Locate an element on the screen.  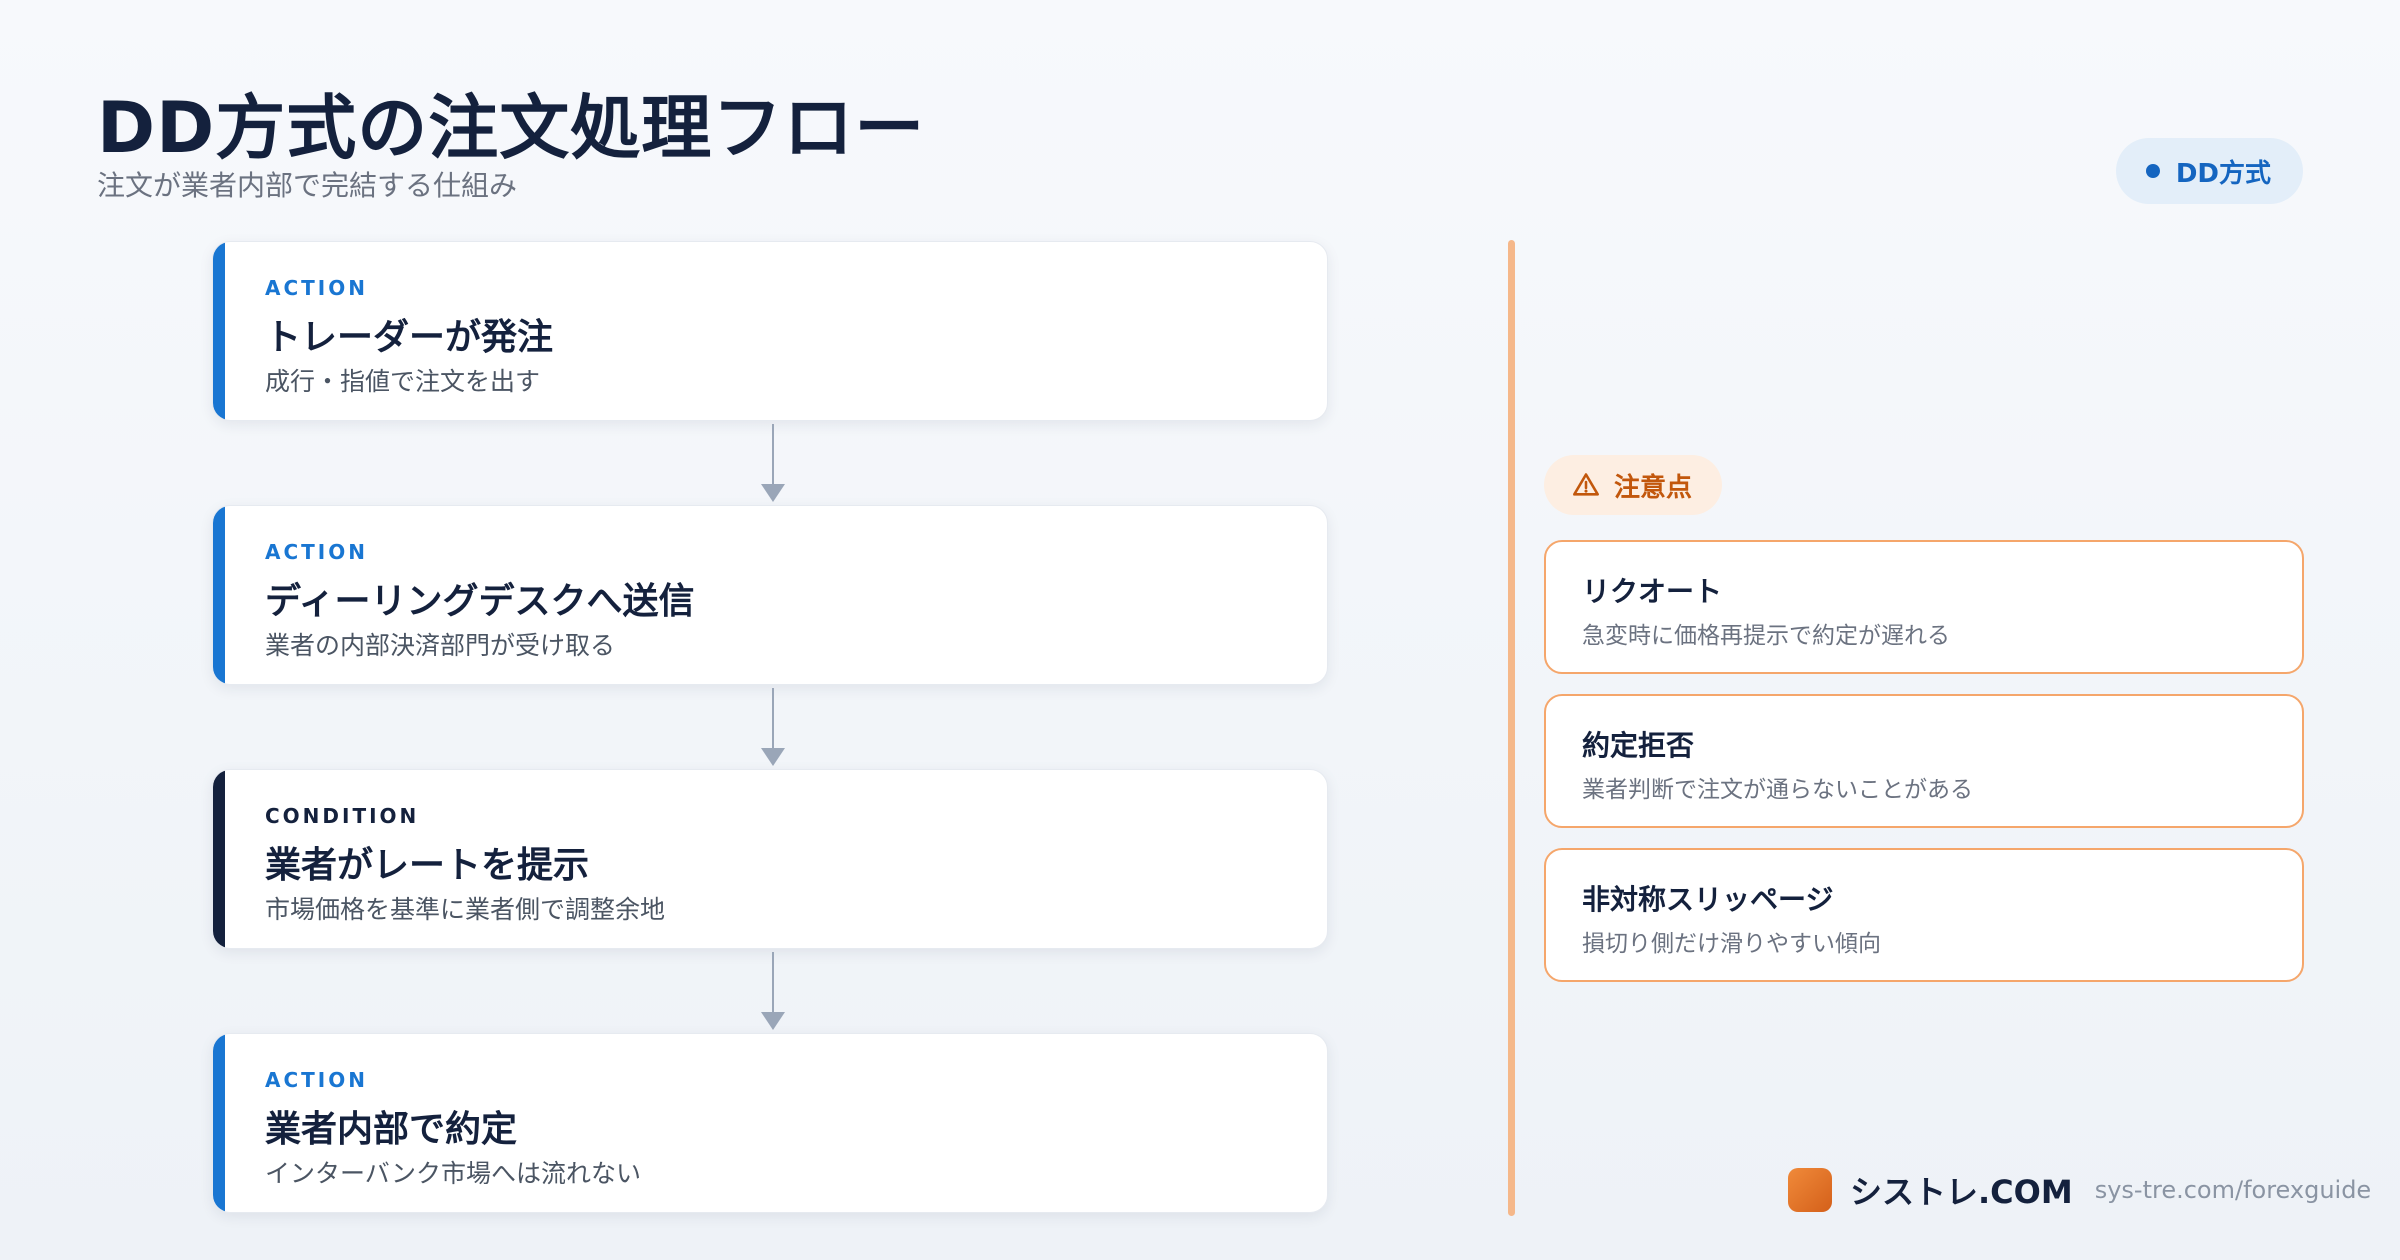
badge-dot-icon is located at coordinates (2152, 171).